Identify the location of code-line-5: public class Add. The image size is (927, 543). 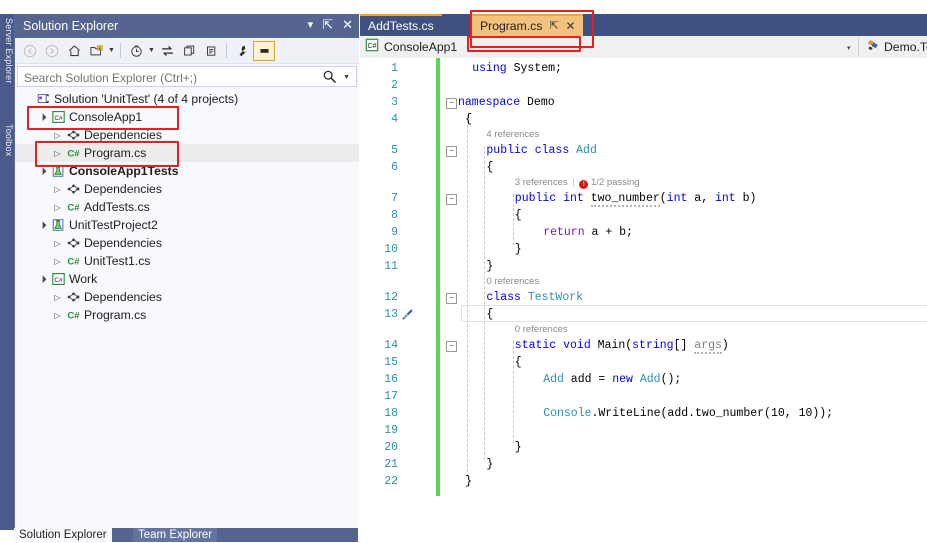
(541, 150).